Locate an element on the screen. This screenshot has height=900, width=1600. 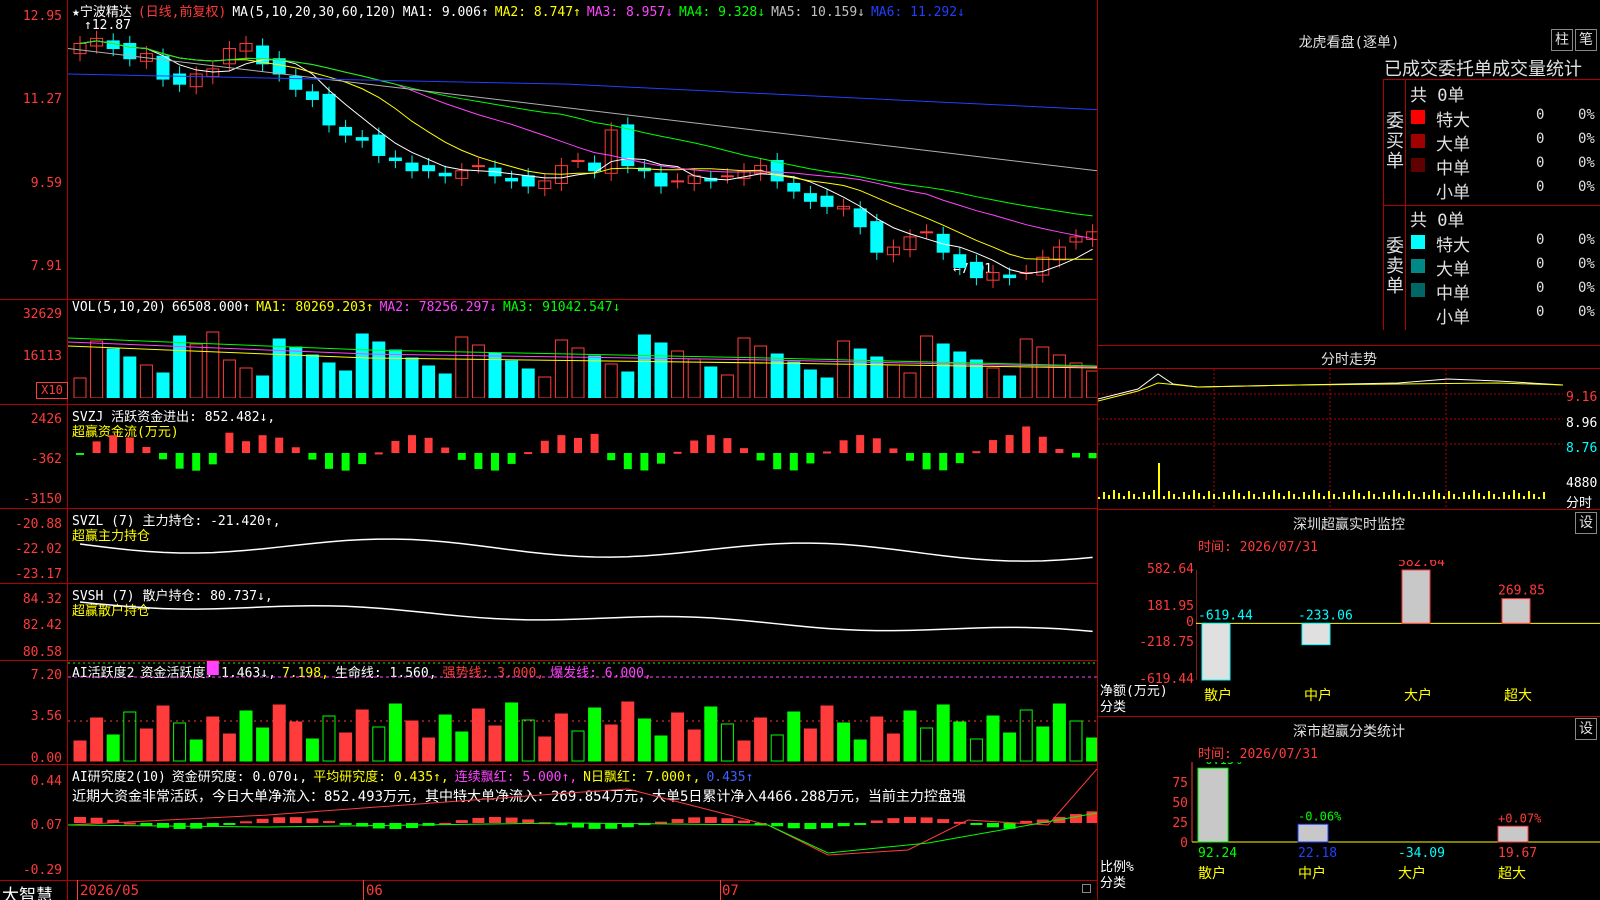
retail-holding-chart is located at coordinates (582, 622).